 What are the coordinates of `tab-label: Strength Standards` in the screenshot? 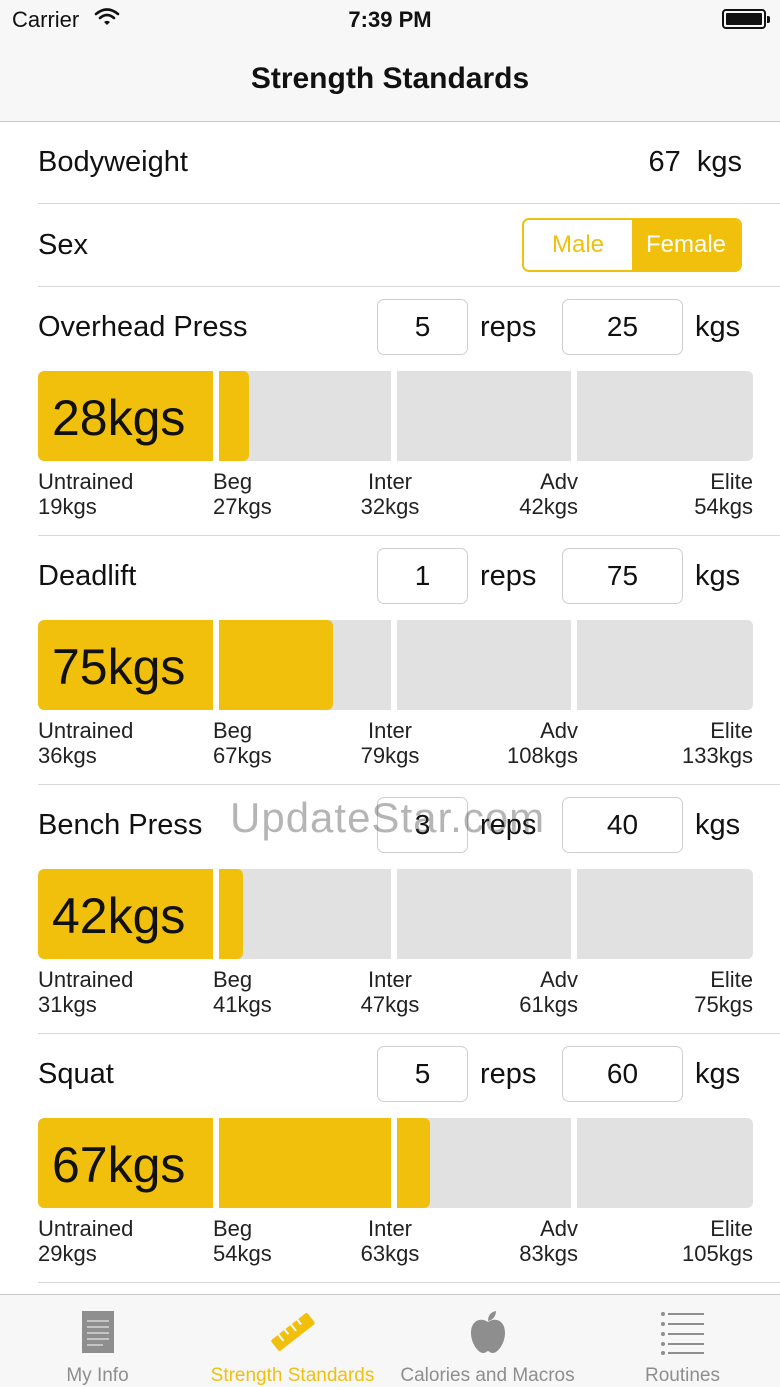 It's located at (292, 1375).